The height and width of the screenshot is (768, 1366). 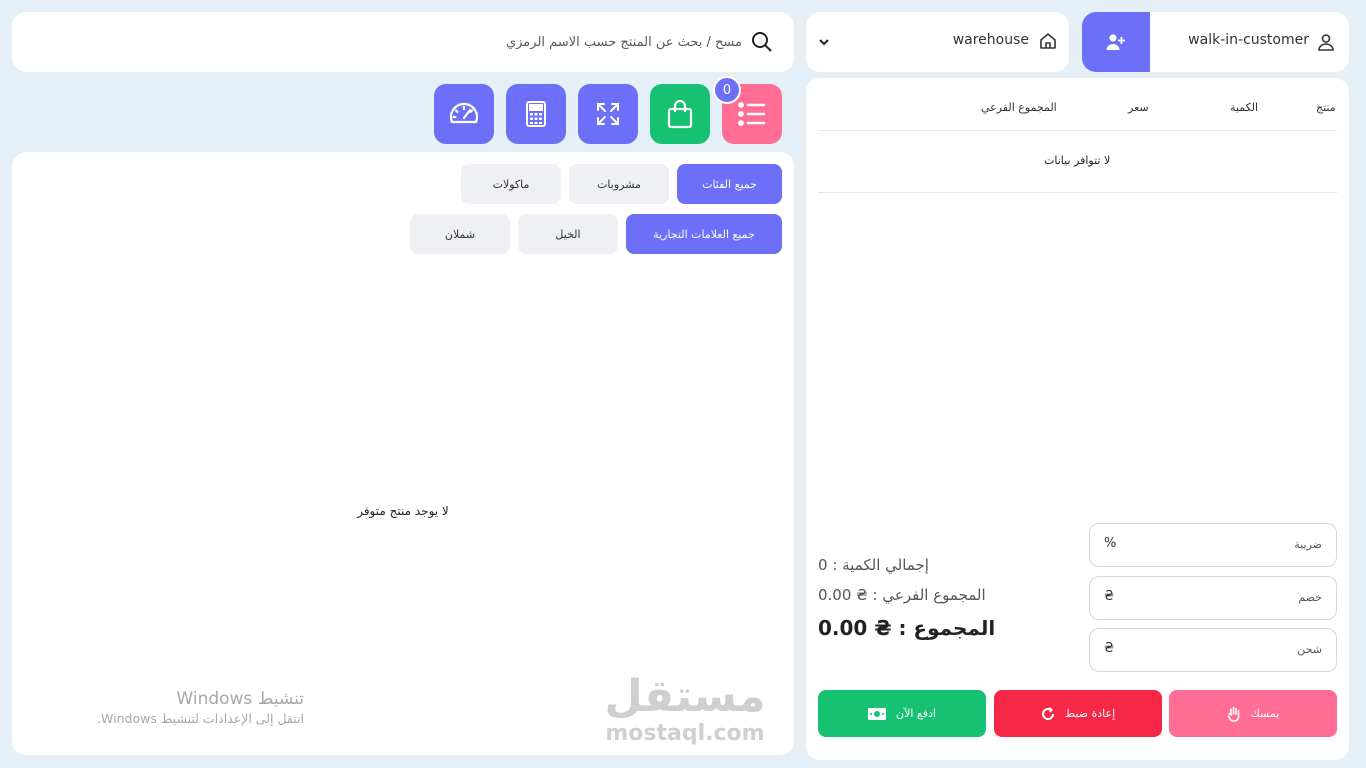 I want to click on mostaql-watermark-ar: مستقل, so click(x=685, y=696).